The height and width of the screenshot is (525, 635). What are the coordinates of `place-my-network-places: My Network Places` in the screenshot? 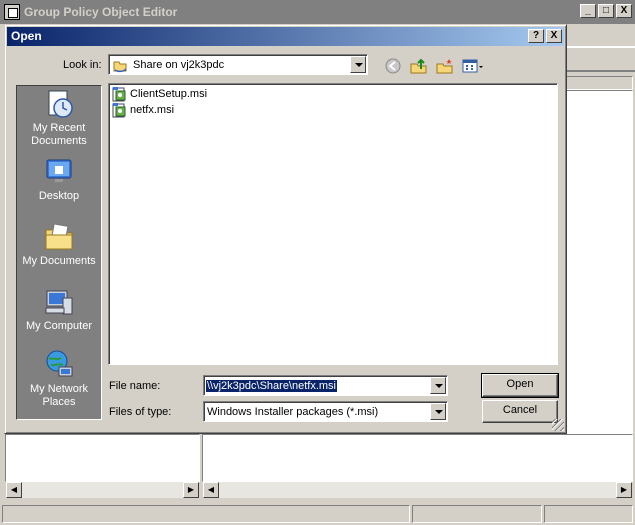 It's located at (59, 379).